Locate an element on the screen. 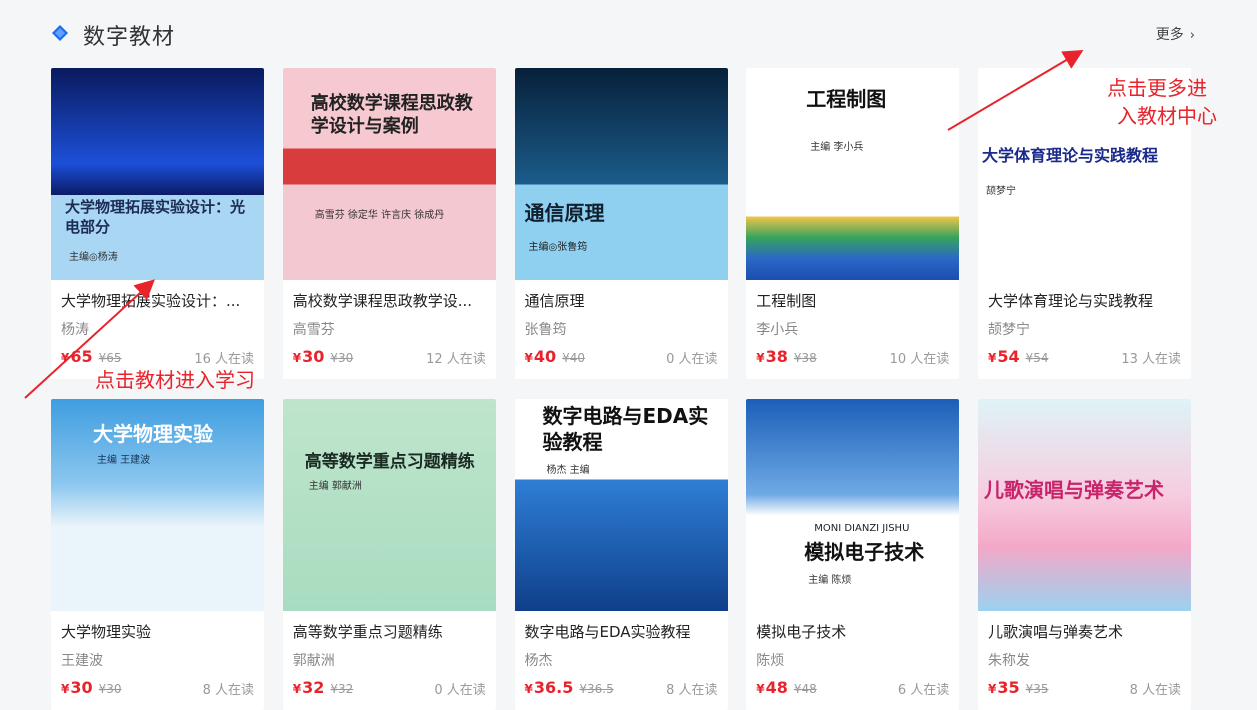 The image size is (1257, 710). book-card: 儿歌演唱与弹奏艺术 儿歌演唱与弹奏艺术 朱称发 ¥35 ¥35 8 人在读 is located at coordinates (1084, 554).